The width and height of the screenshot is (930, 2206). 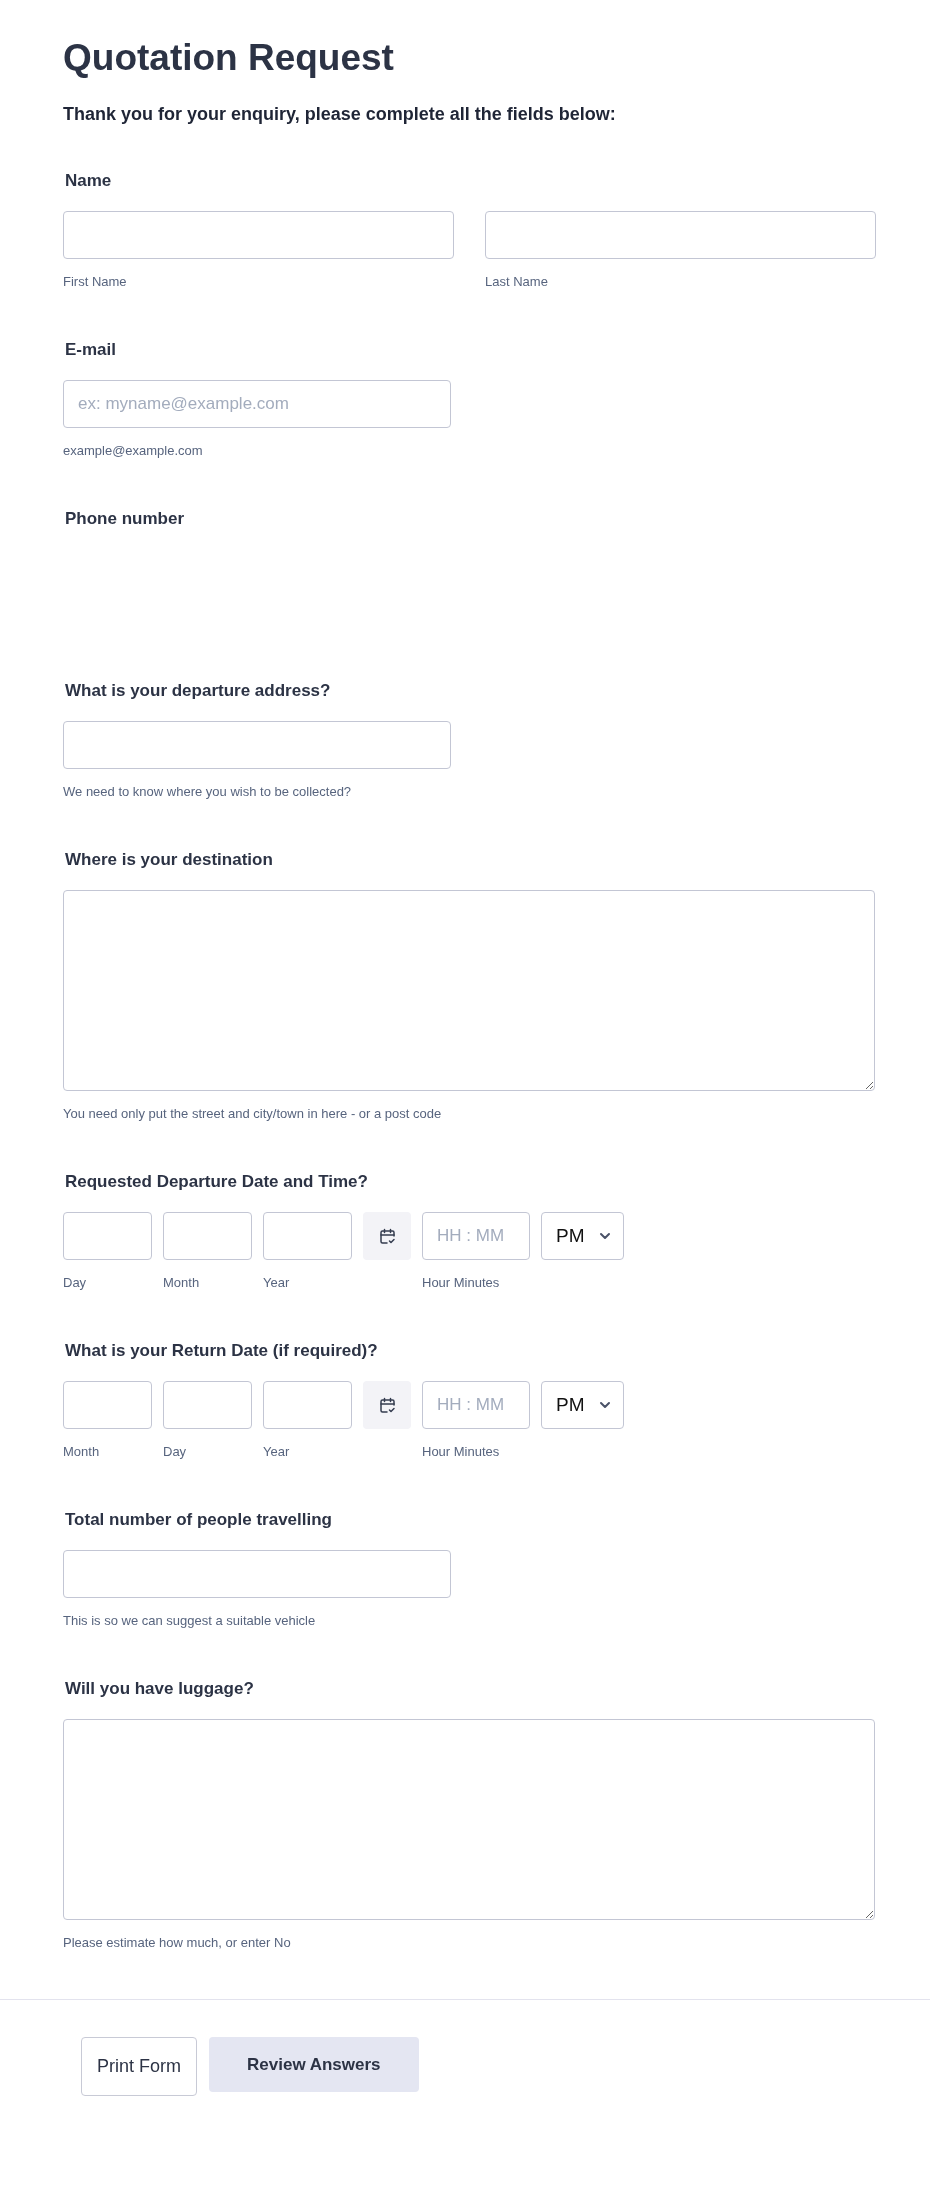 What do you see at coordinates (222, 1351) in the screenshot?
I see `field-label: What is your Return Date (if required)?` at bounding box center [222, 1351].